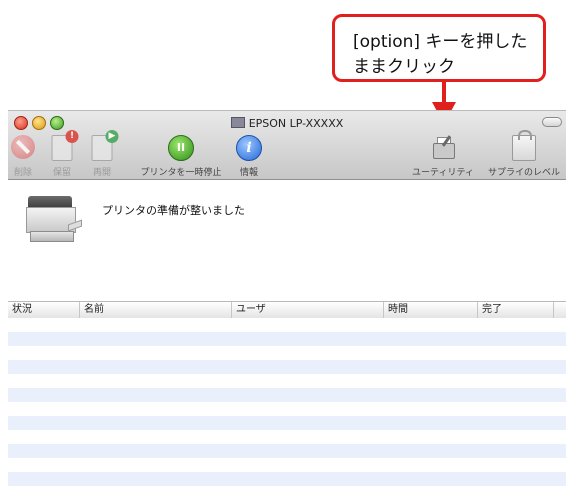 Image resolution: width=566 pixels, height=492 pixels. I want to click on callout-line-2: ままクリック, so click(404, 67).